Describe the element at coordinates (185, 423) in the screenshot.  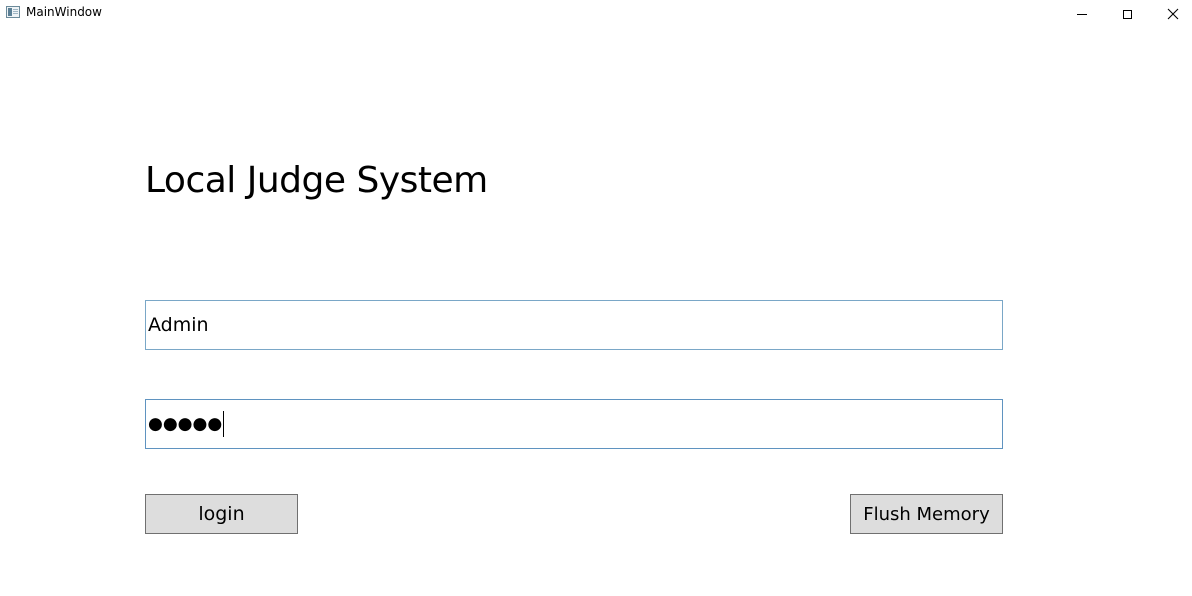
I see `password-value: ●●●●●` at that location.